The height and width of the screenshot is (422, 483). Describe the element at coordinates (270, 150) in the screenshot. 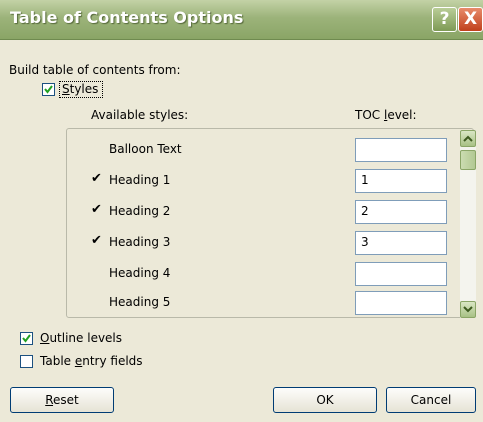

I see `style-row: Balloon Text` at that location.